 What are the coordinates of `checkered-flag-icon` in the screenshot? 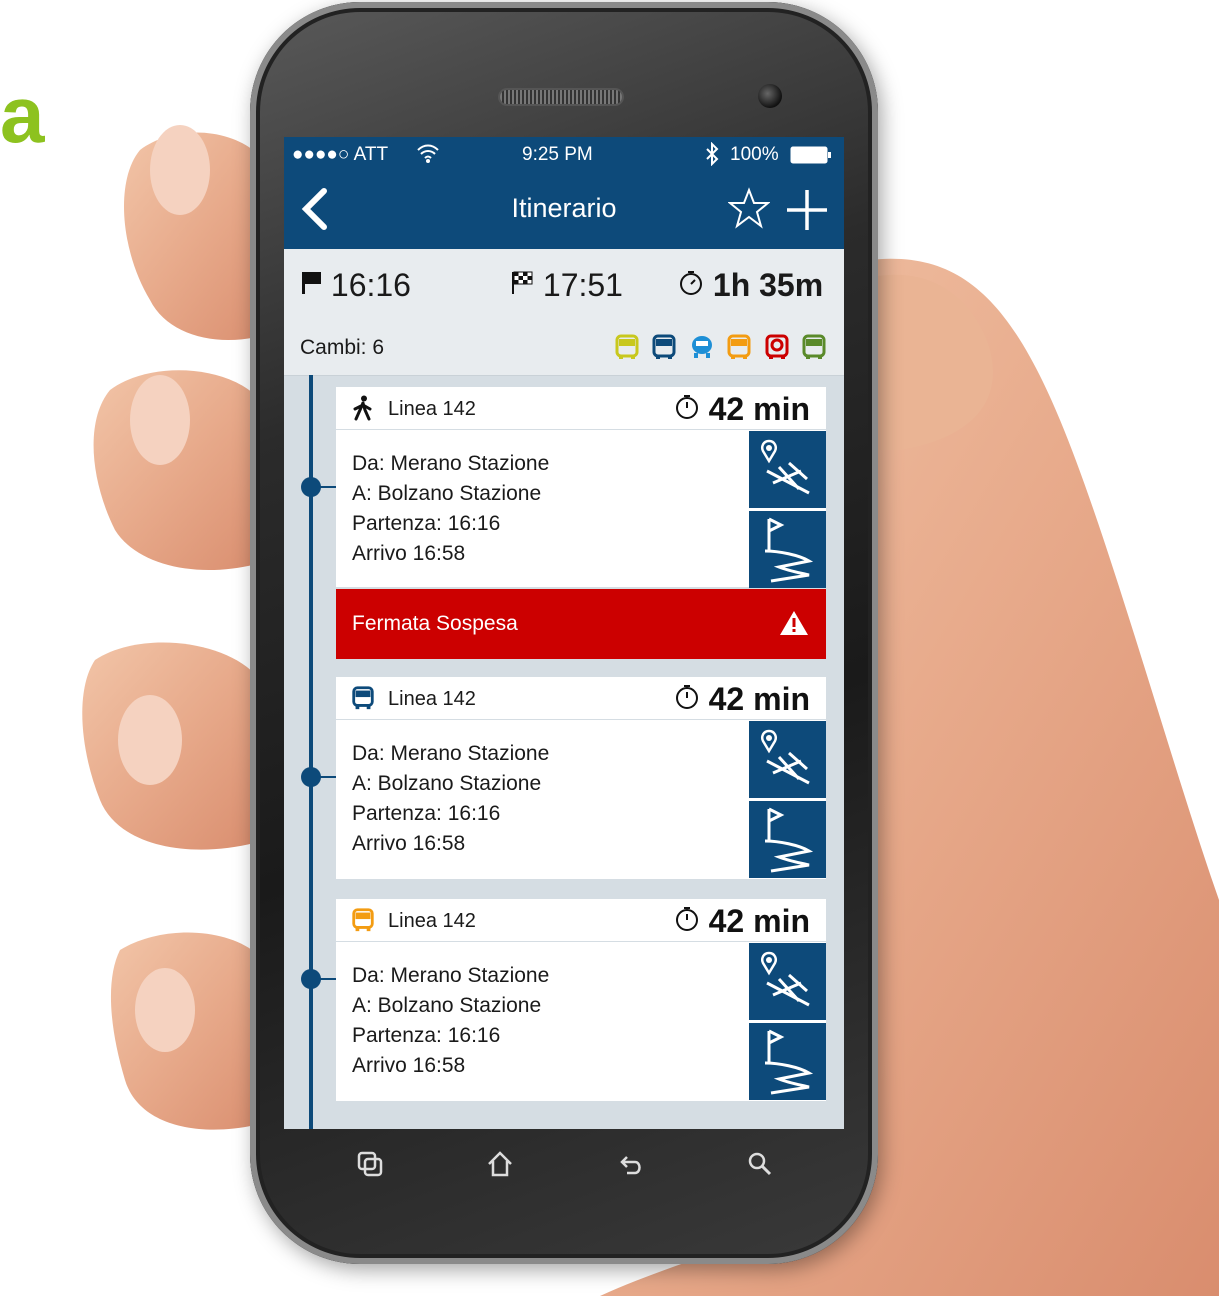 It's located at (522, 282).